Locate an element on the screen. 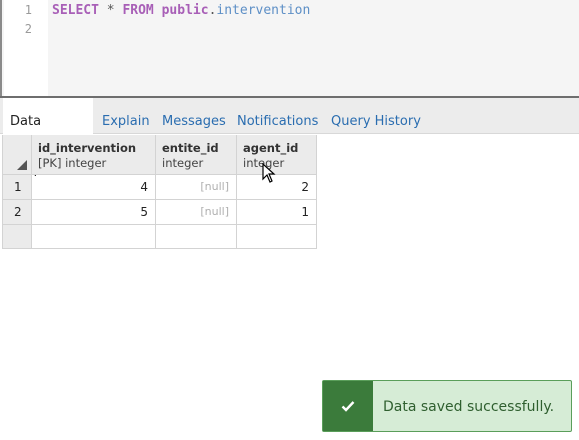  line-gutter: 1 2 is located at coordinates (26, 48).